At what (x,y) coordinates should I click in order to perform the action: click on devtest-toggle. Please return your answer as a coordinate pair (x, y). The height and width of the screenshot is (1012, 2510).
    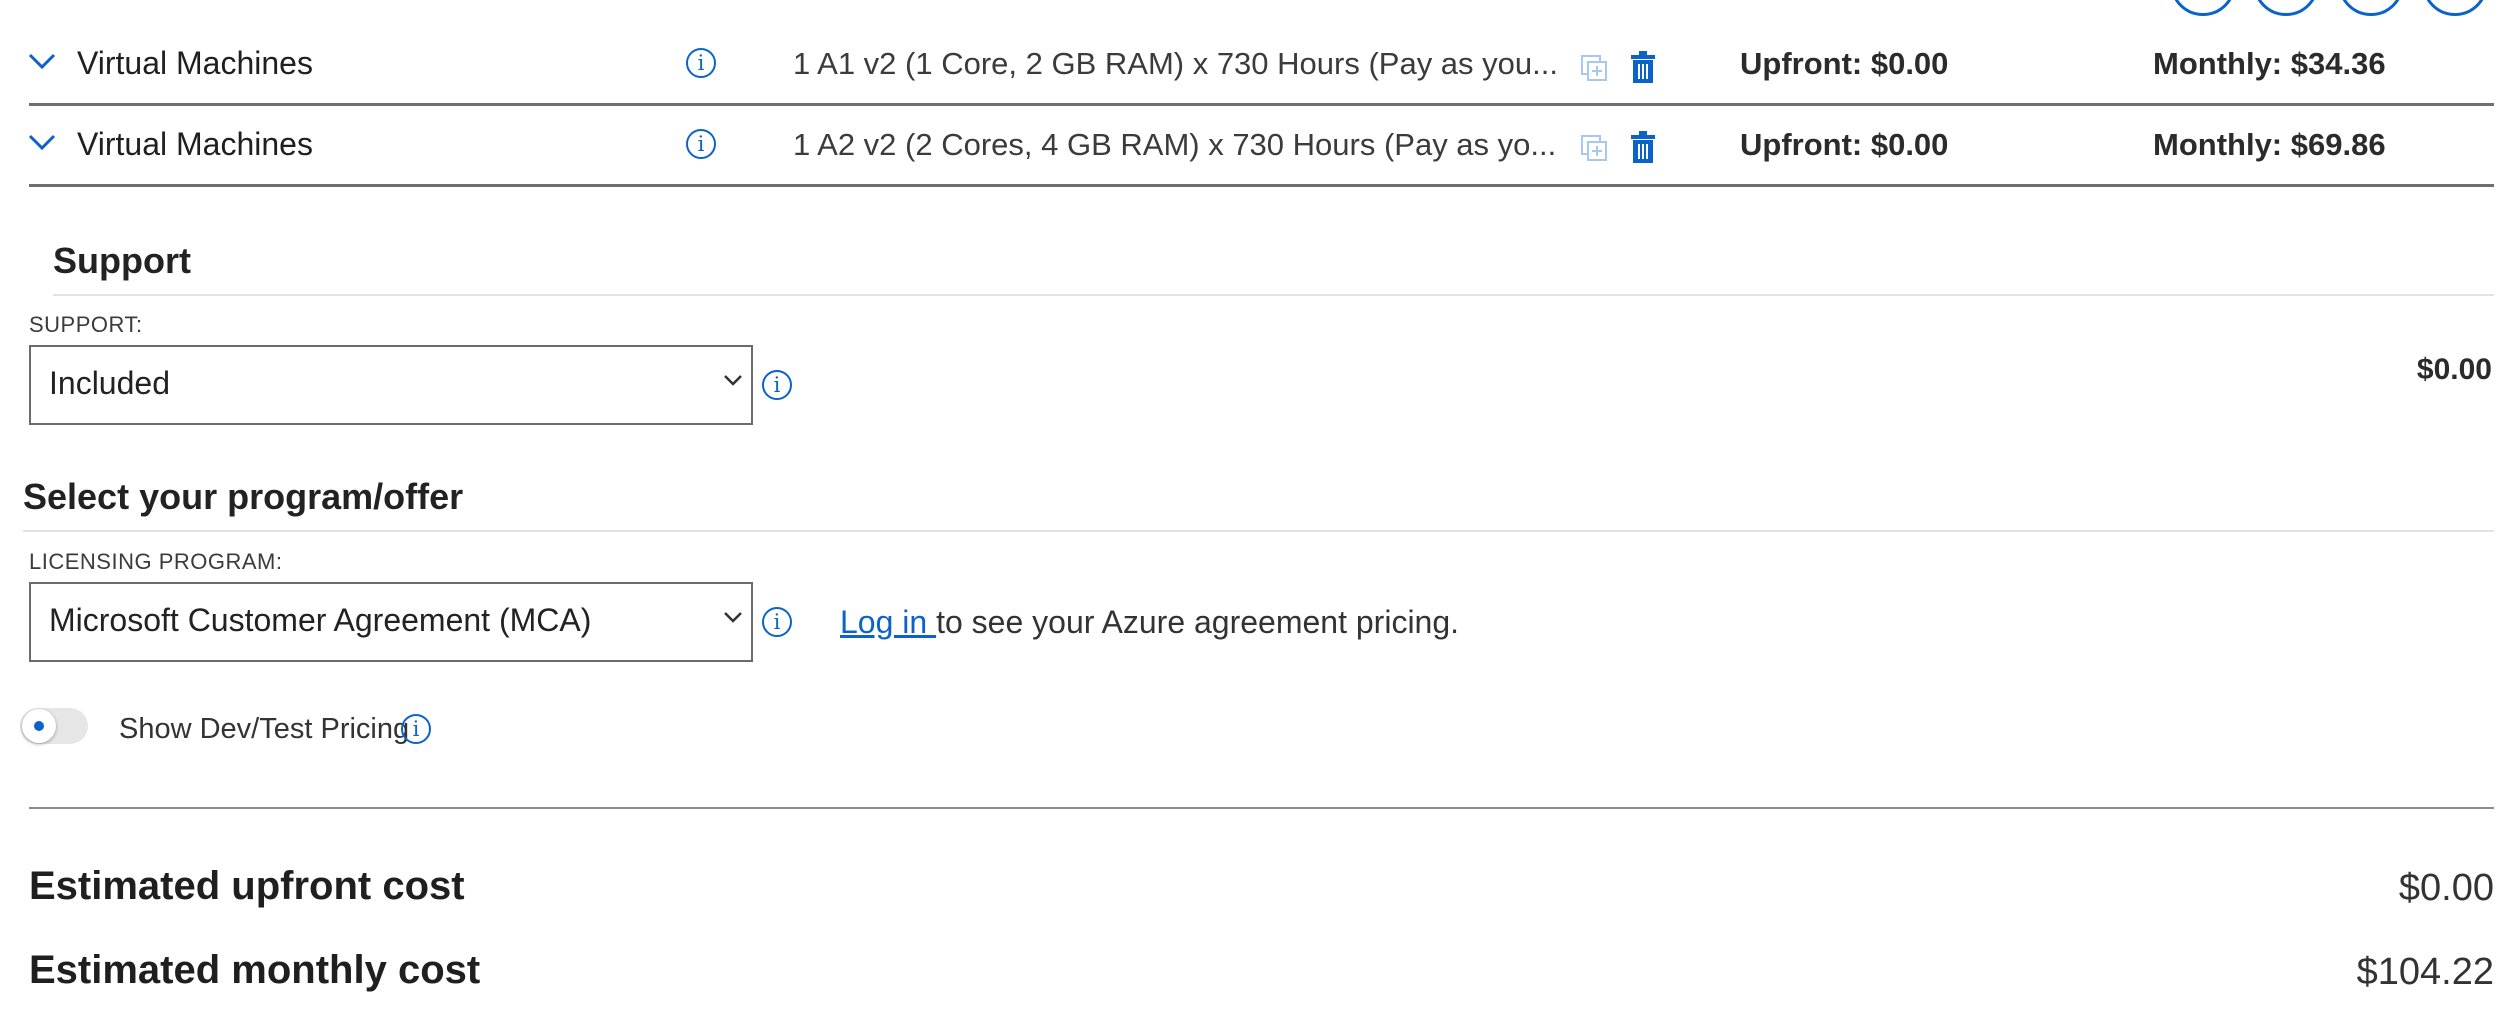
    Looking at the image, I should click on (54, 726).